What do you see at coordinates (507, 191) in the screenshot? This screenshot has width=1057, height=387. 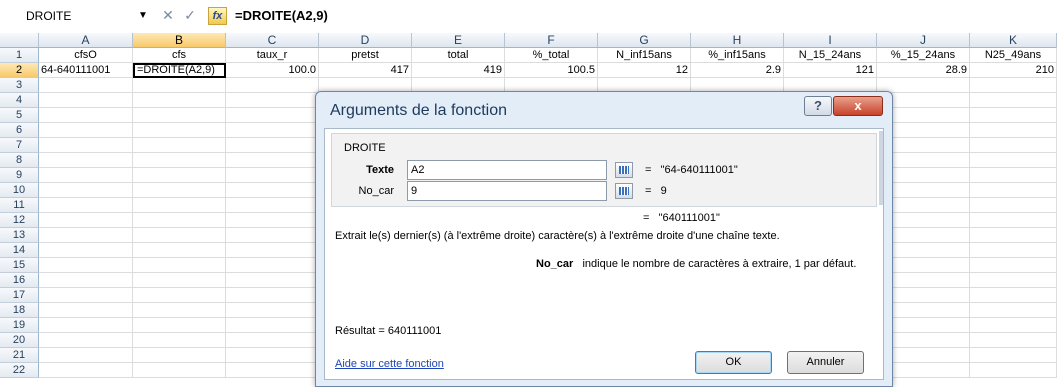 I see `no-car-input: 9` at bounding box center [507, 191].